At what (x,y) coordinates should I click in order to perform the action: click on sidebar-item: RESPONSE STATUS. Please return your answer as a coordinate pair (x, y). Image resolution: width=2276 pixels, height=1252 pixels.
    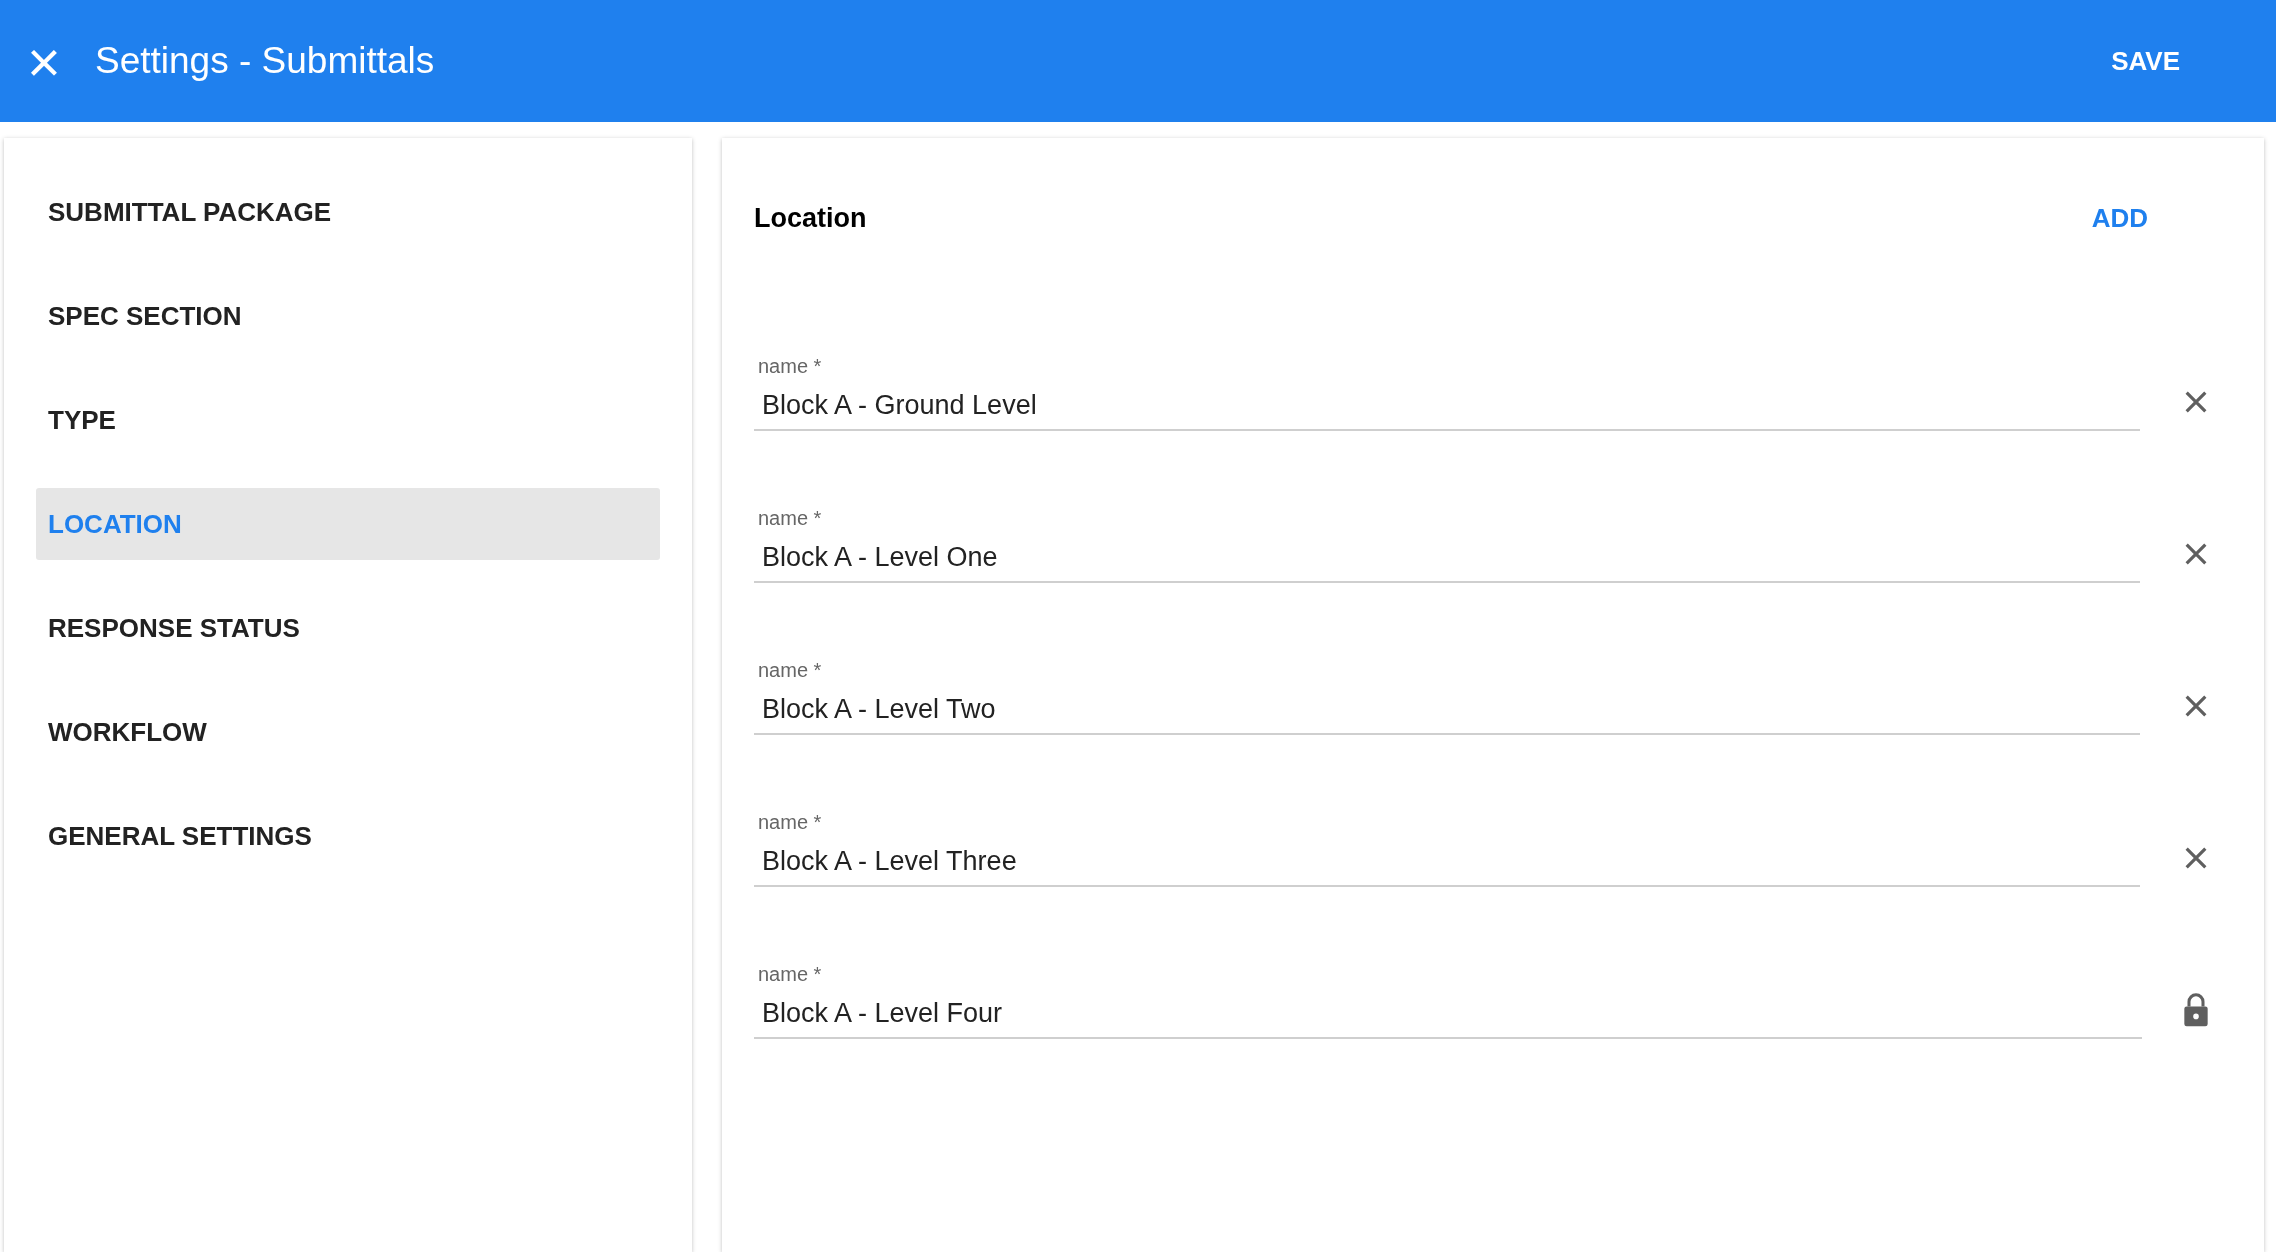
    Looking at the image, I should click on (348, 628).